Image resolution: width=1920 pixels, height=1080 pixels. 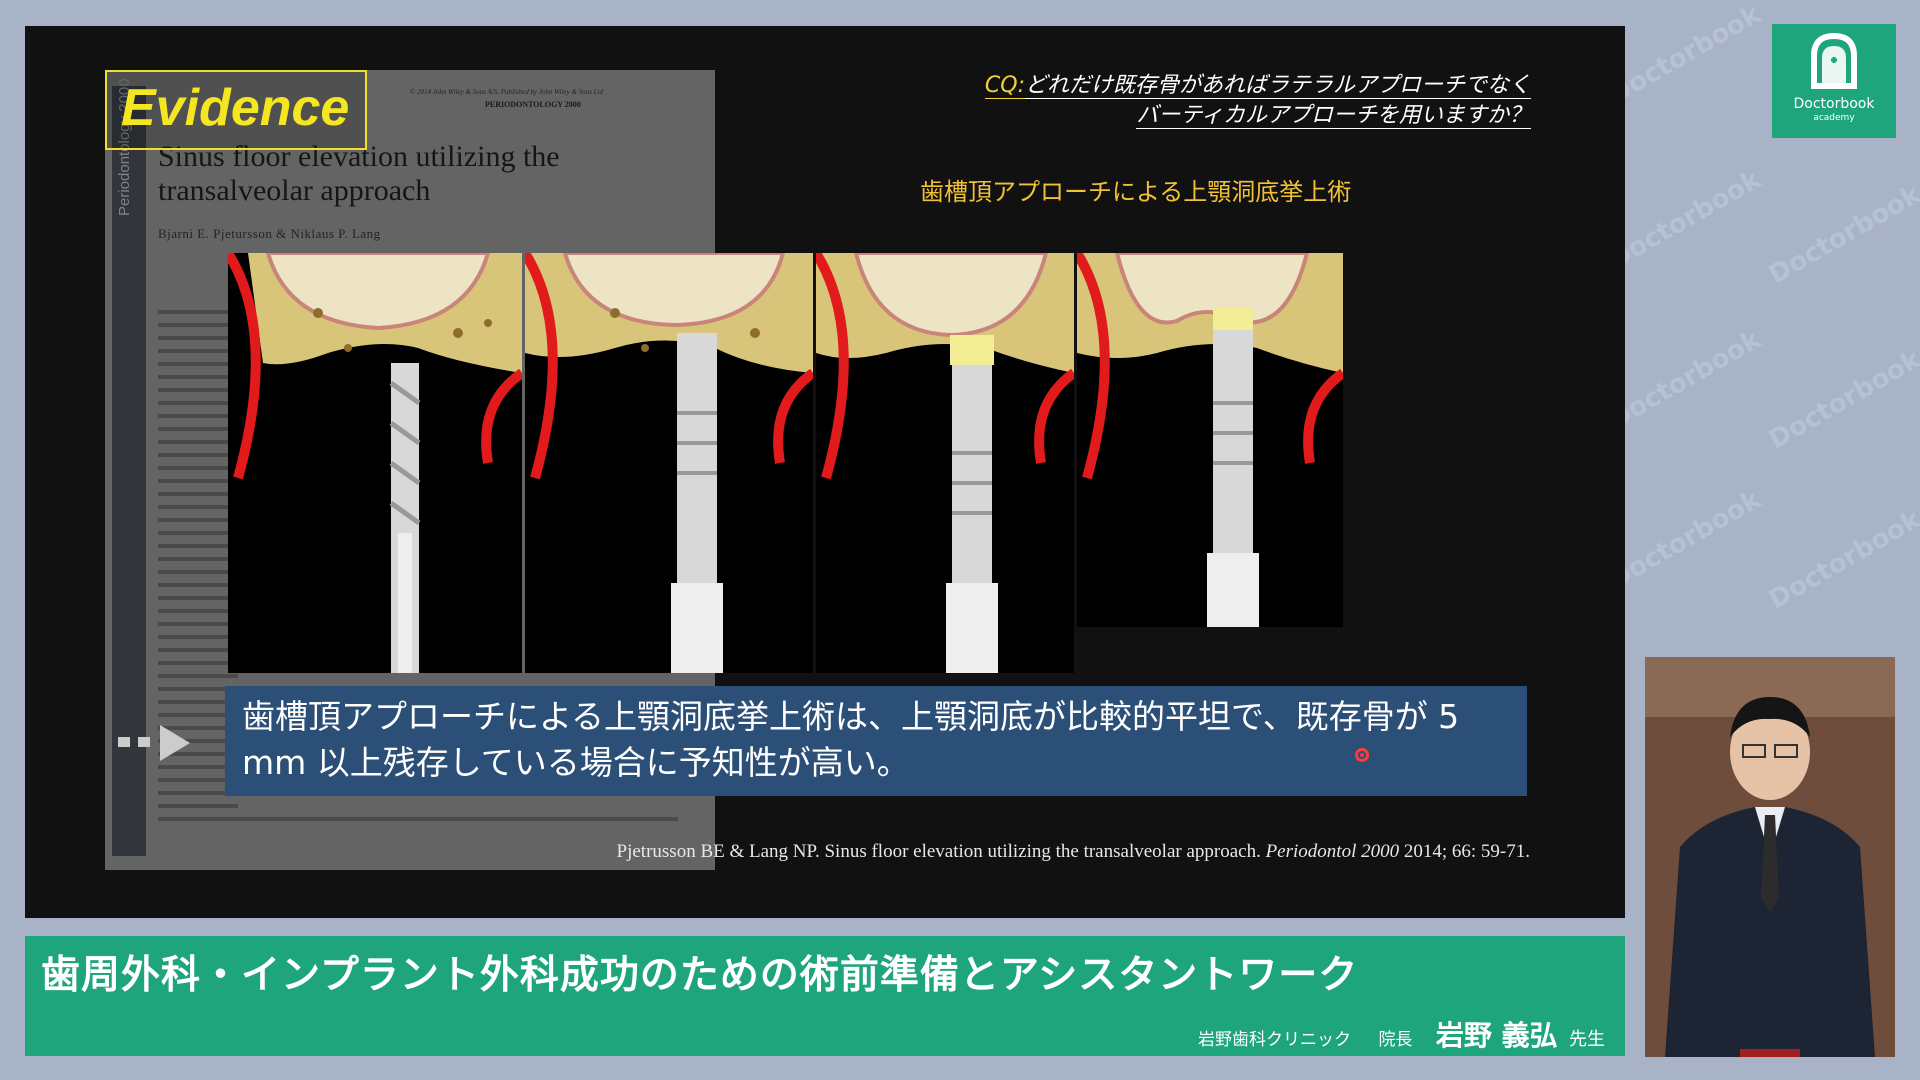 What do you see at coordinates (1834, 118) in the screenshot?
I see `logo-subtext: academy` at bounding box center [1834, 118].